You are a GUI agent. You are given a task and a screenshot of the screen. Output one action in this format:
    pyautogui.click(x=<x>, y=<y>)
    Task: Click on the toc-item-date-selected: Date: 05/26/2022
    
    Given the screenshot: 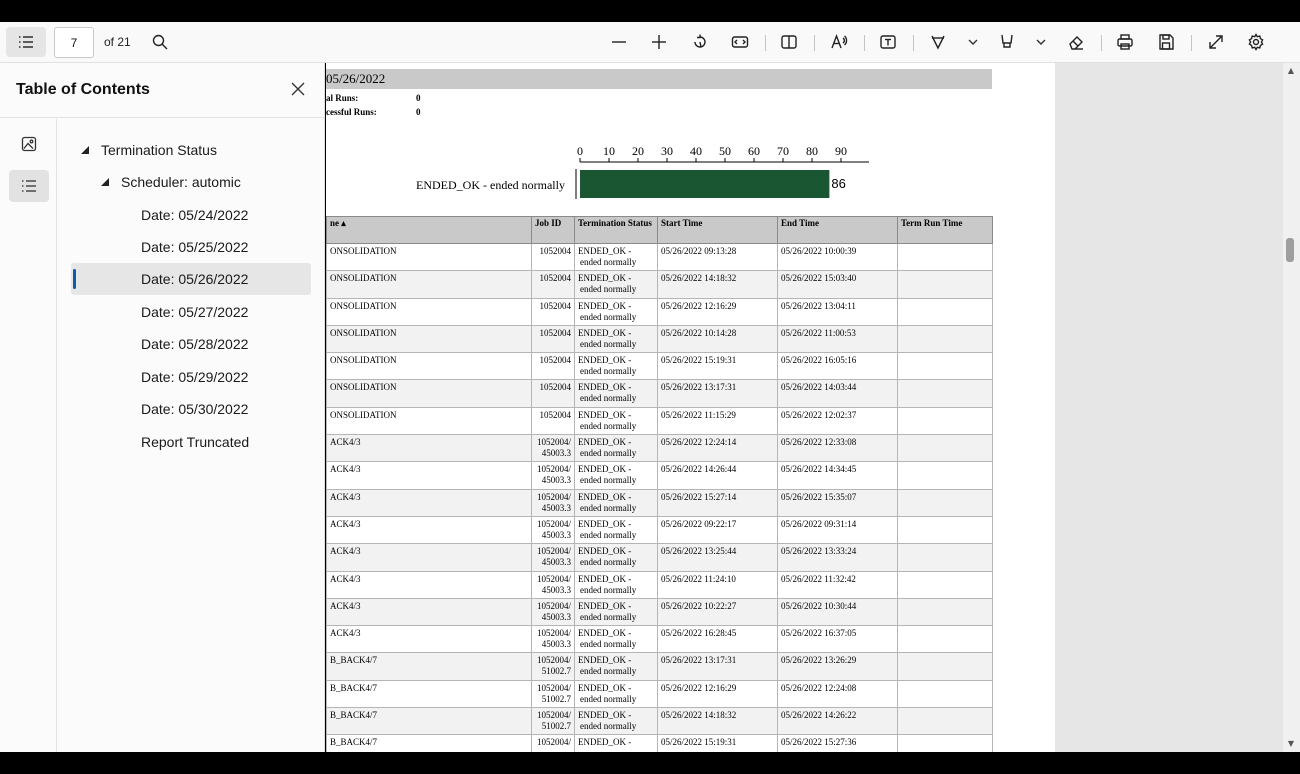 What is the action you would take?
    pyautogui.click(x=191, y=279)
    